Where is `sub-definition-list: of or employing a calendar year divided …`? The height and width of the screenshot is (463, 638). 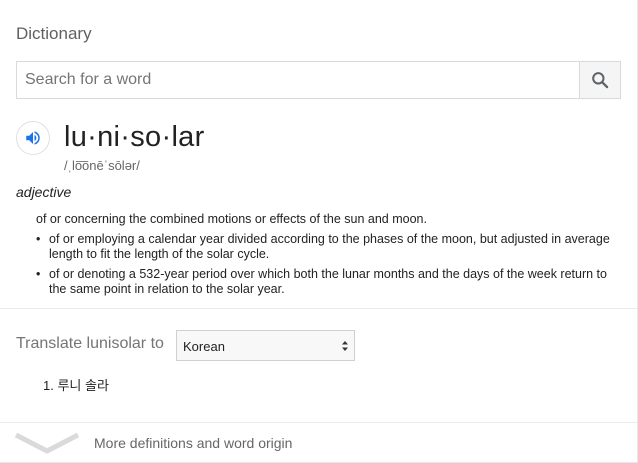
sub-definition-list: of or employing a calendar year divided … is located at coordinates (330, 264).